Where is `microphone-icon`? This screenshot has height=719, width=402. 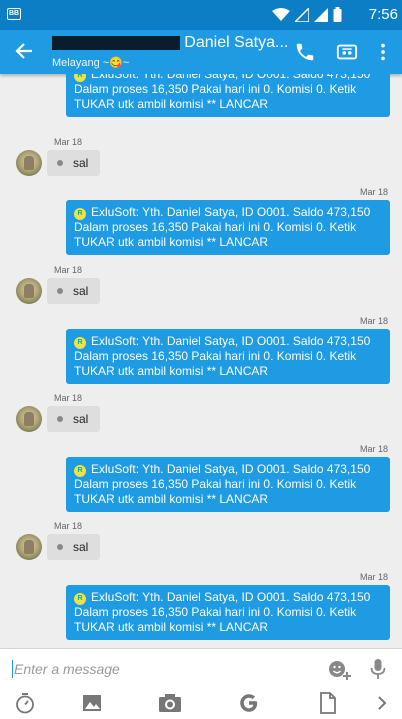 microphone-icon is located at coordinates (378, 669).